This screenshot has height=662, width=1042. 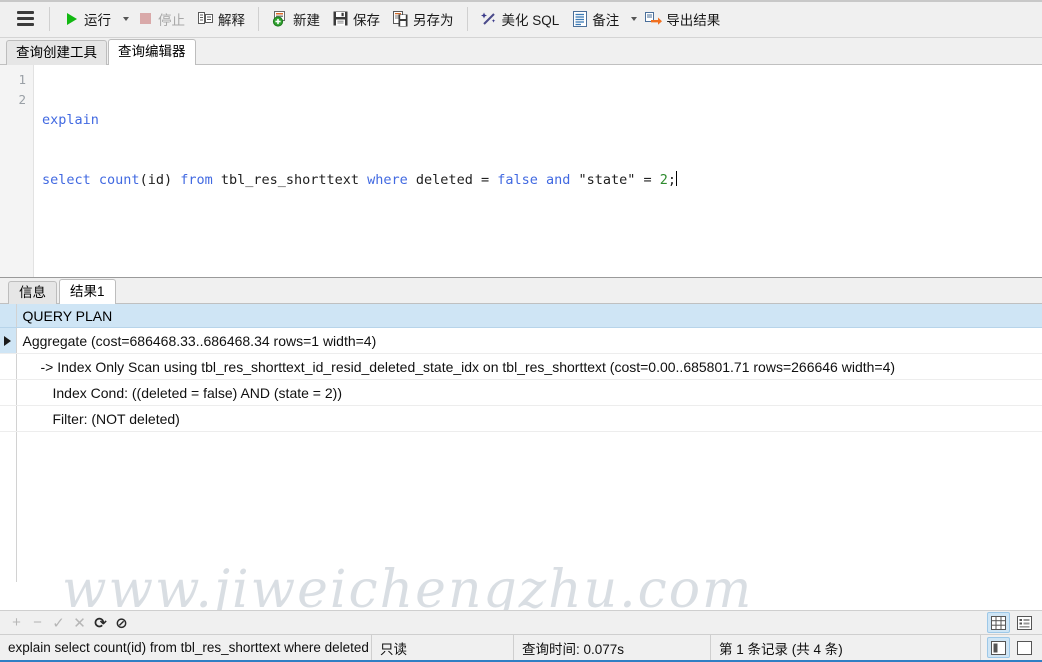 What do you see at coordinates (70, 120) in the screenshot?
I see `code-line-1: explain` at bounding box center [70, 120].